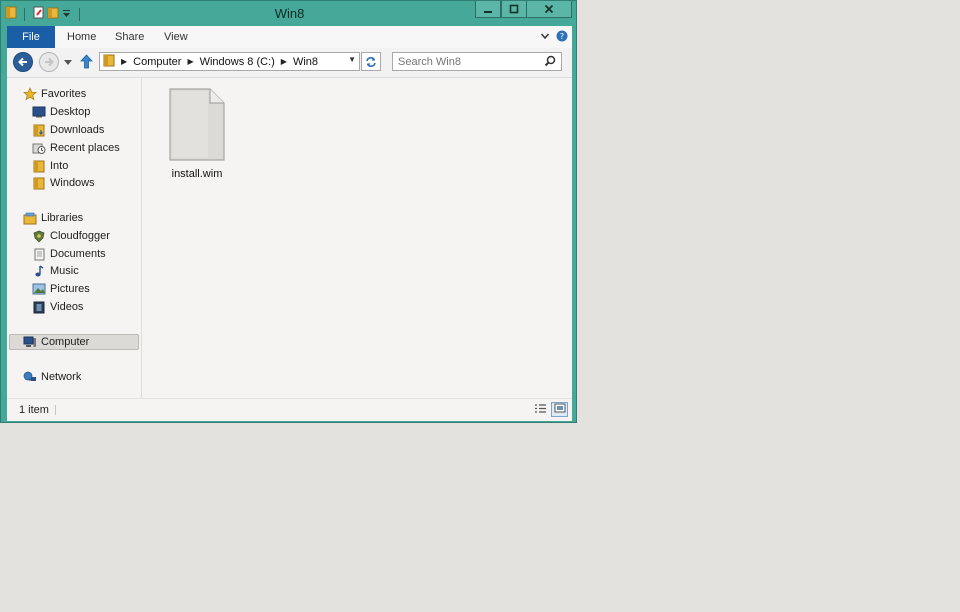 Image resolution: width=960 pixels, height=612 pixels. Describe the element at coordinates (68, 63) in the screenshot. I see `recent-locations-dropdown-icon` at that location.